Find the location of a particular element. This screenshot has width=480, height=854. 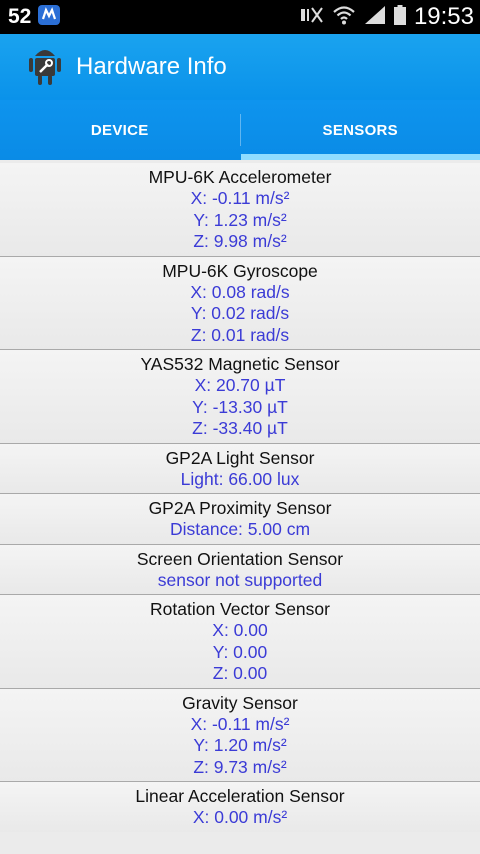

sensor-name: YAS532 Magnetic Sensor is located at coordinates (240, 364).